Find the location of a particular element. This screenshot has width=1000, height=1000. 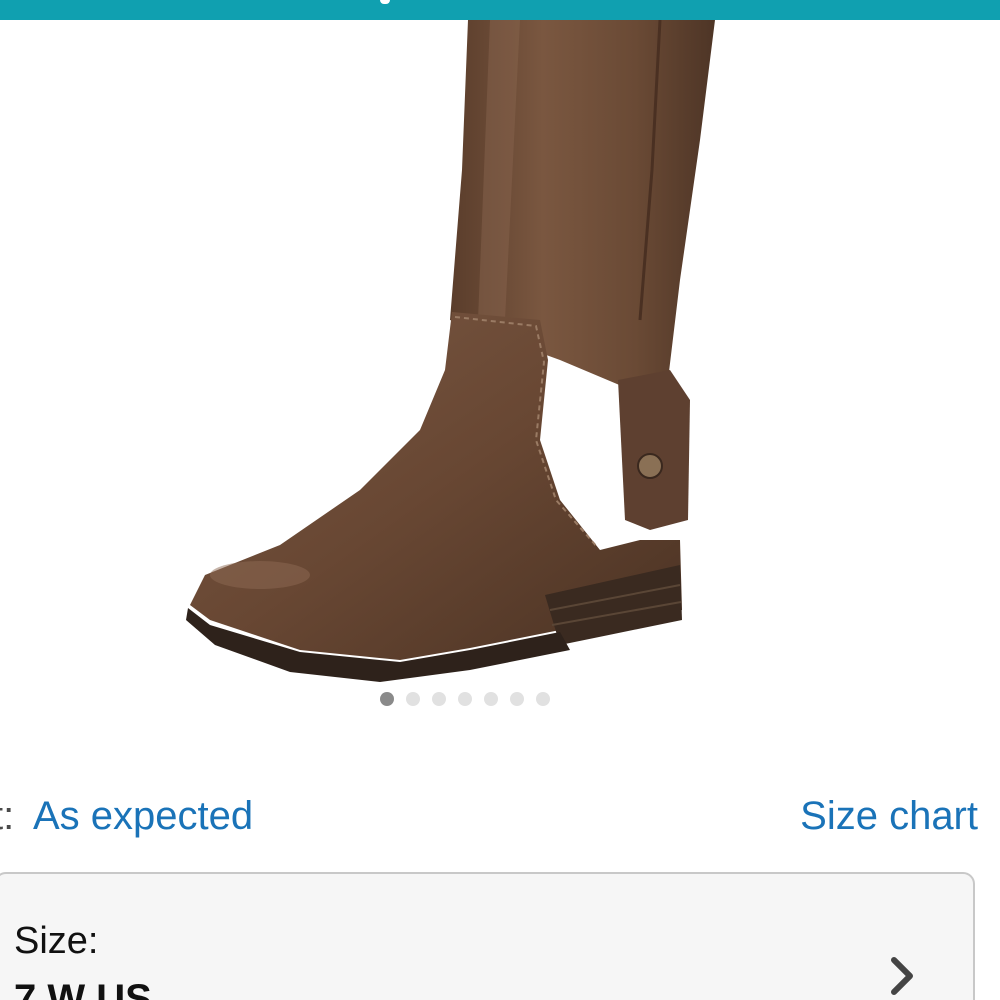

boot-button is located at coordinates (650, 466).